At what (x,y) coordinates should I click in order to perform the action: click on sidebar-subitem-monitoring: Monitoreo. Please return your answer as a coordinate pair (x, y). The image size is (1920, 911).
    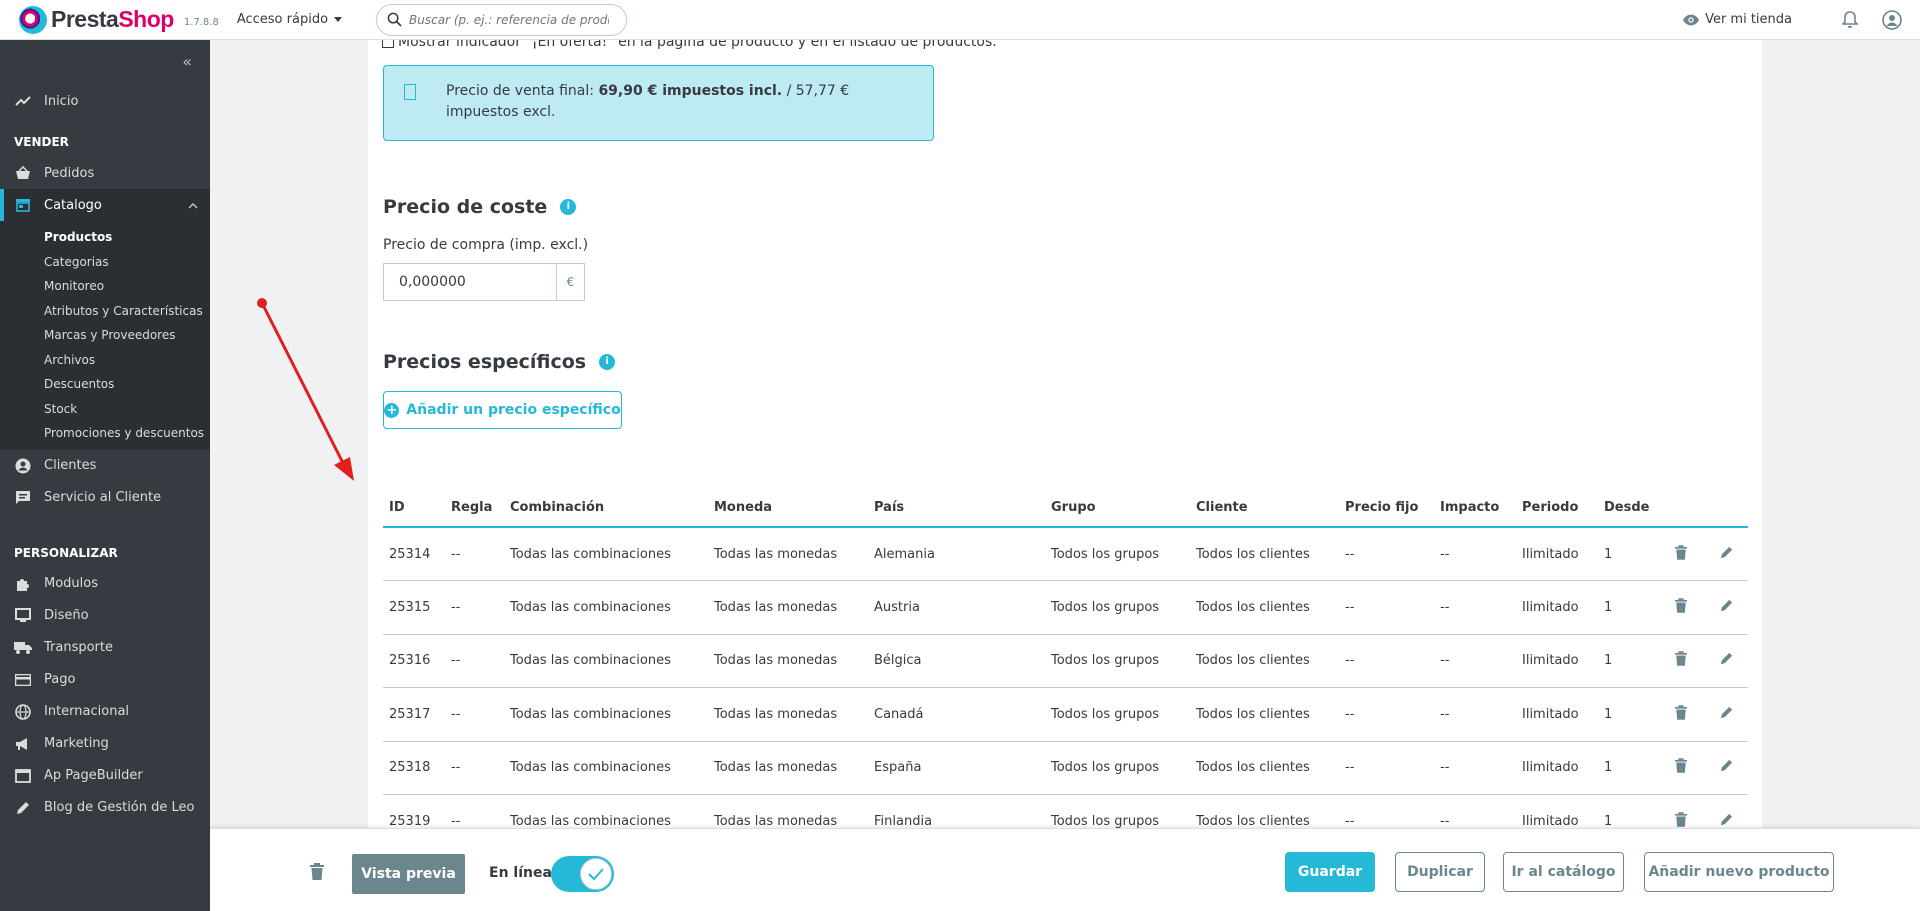
    Looking at the image, I should click on (105, 286).